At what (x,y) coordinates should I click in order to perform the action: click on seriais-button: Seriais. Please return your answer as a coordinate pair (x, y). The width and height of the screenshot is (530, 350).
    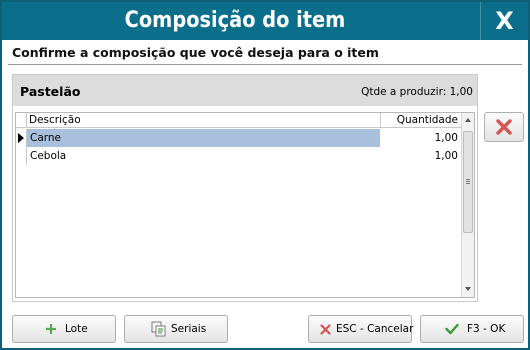
    Looking at the image, I should click on (176, 329).